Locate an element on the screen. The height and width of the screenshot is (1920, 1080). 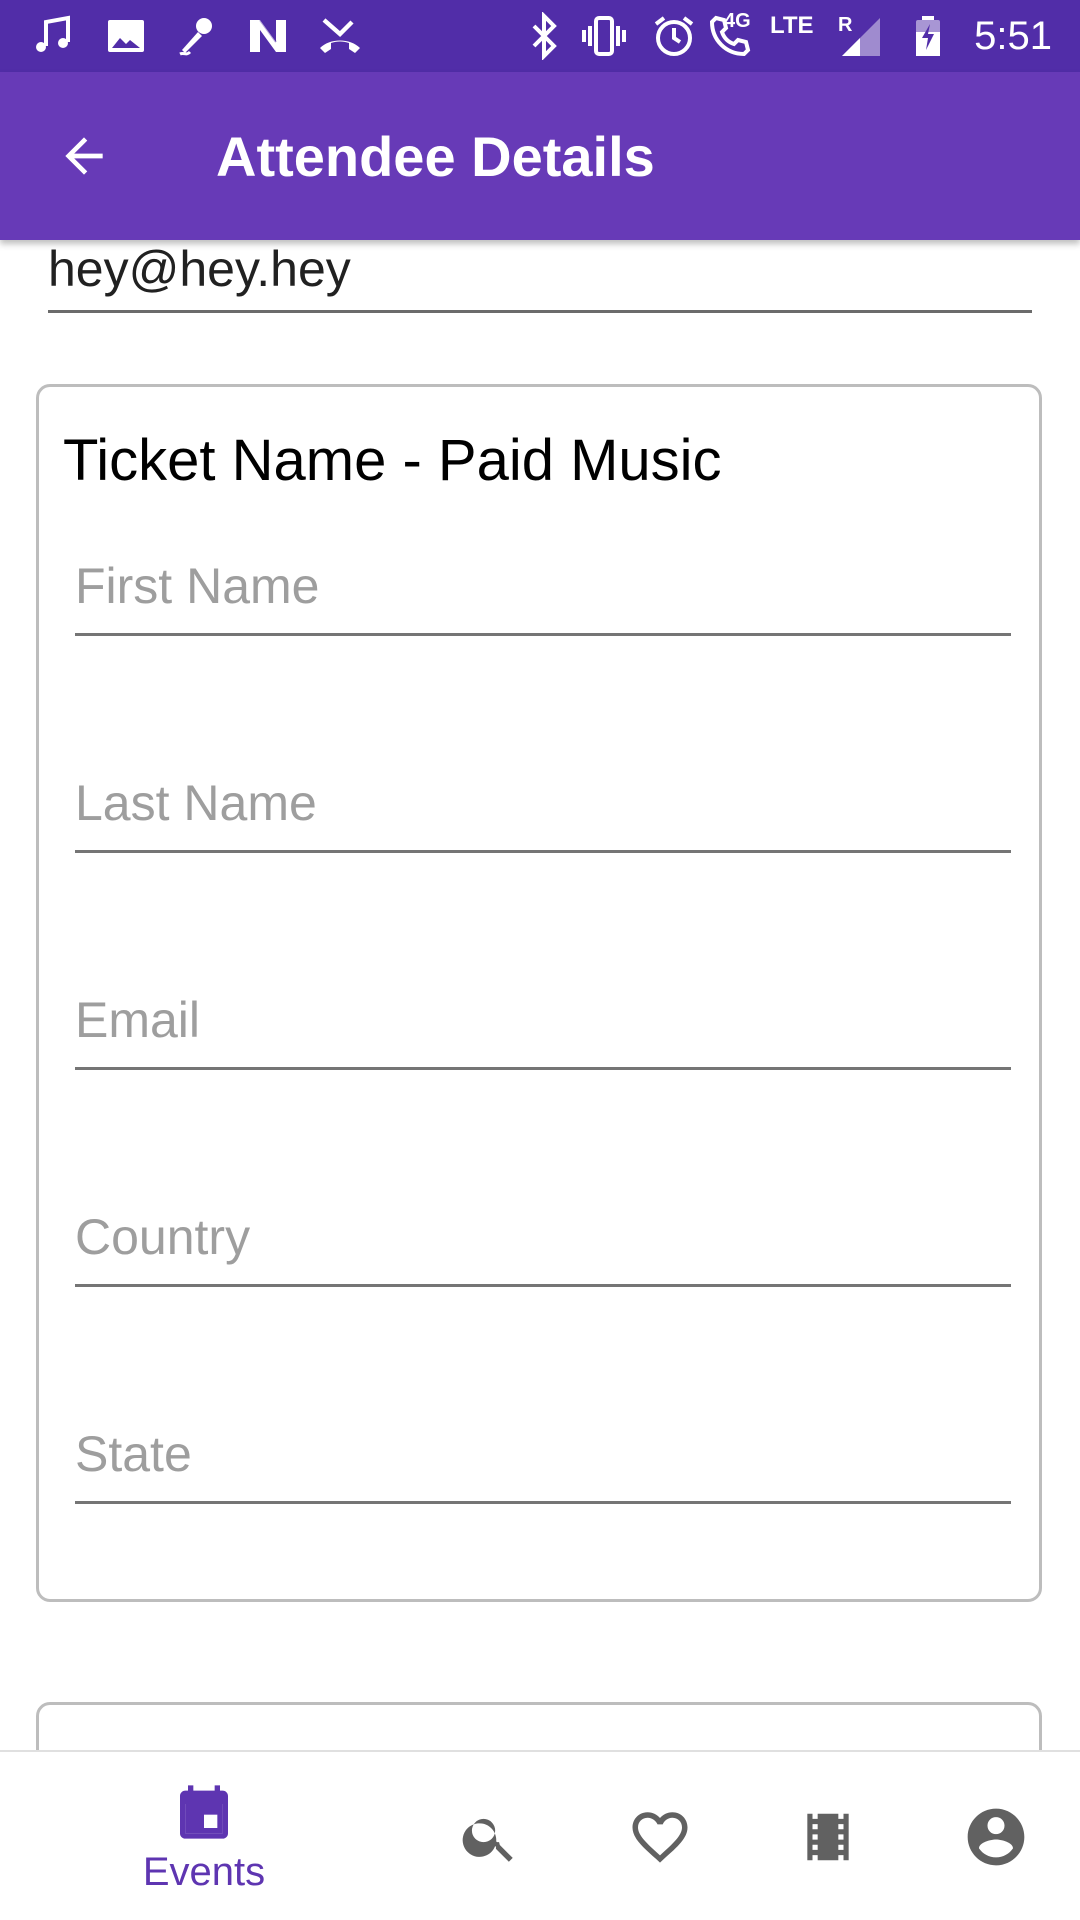
status-bar: 4G LTE R 5:51 is located at coordinates (540, 36).